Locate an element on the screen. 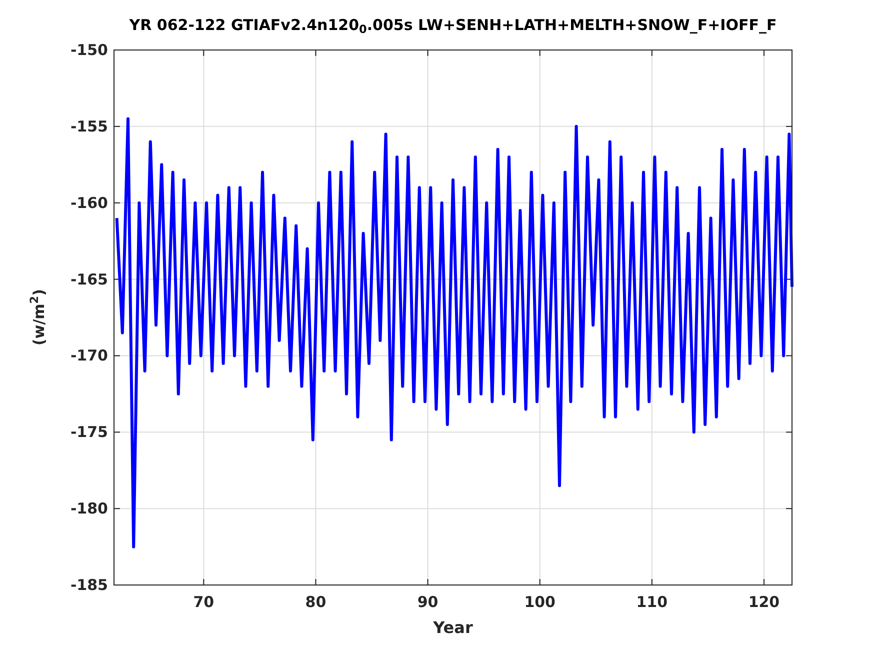  y-tick-label: -160 is located at coordinates (89, 203).